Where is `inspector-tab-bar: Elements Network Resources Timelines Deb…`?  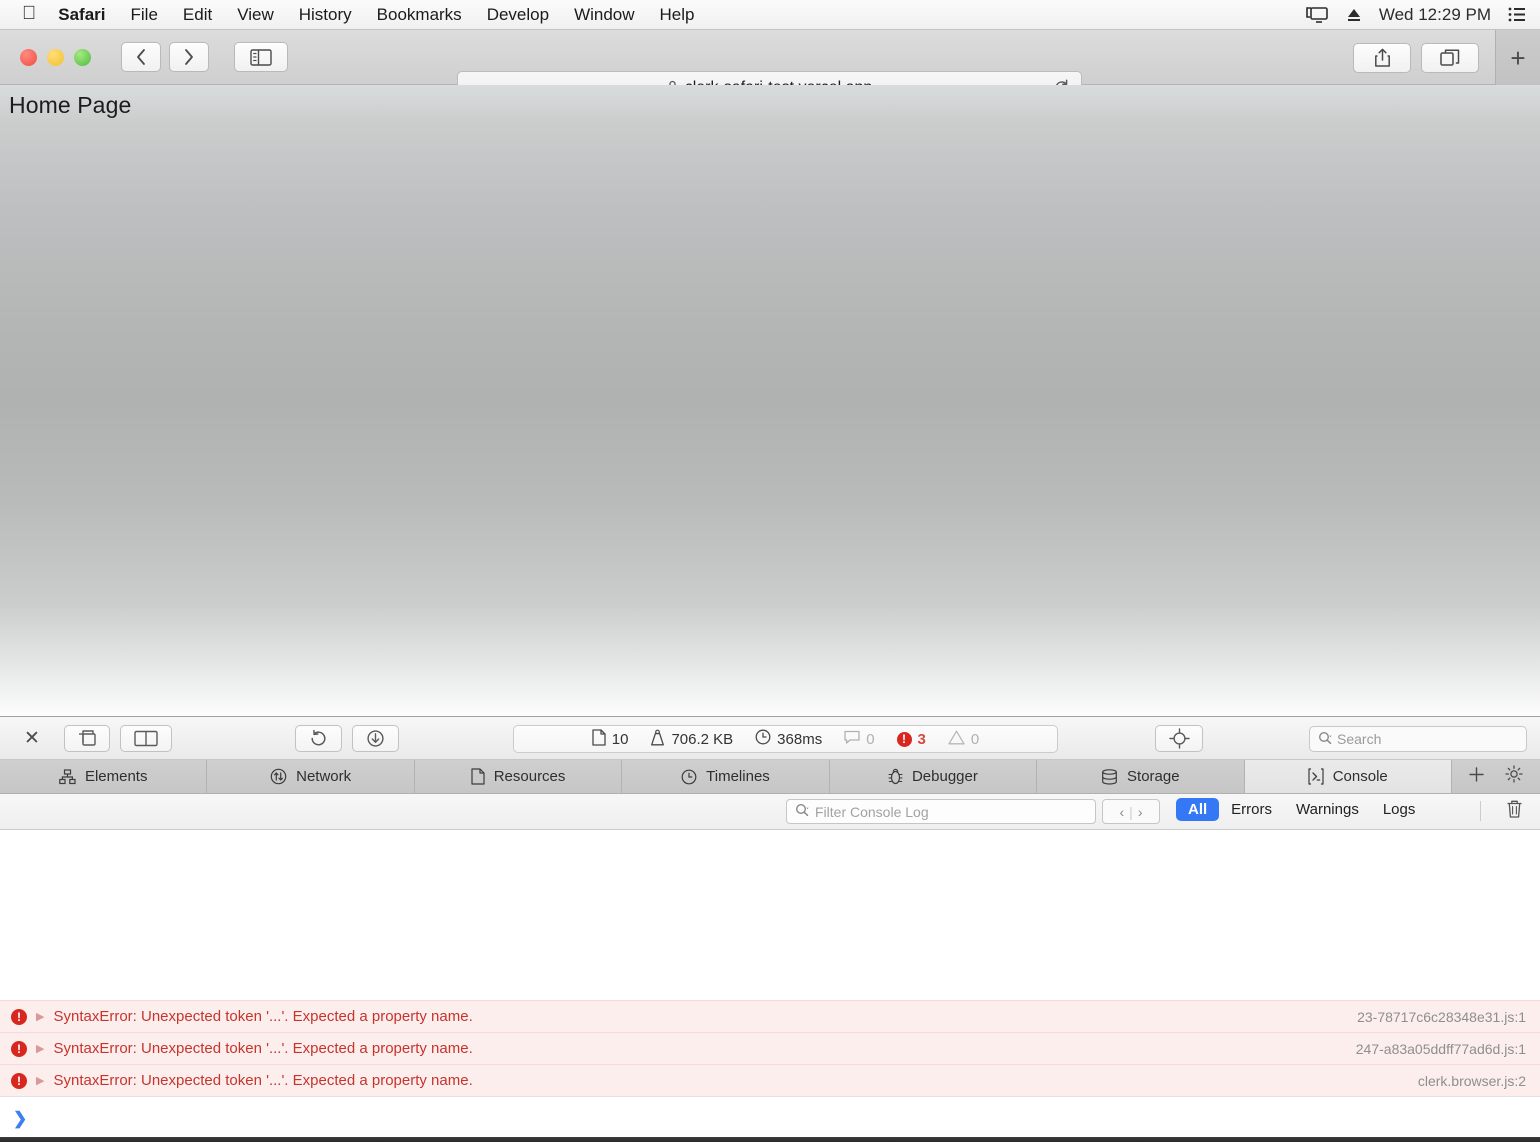
inspector-tab-bar: Elements Network Resources Timelines Deb… is located at coordinates (770, 777).